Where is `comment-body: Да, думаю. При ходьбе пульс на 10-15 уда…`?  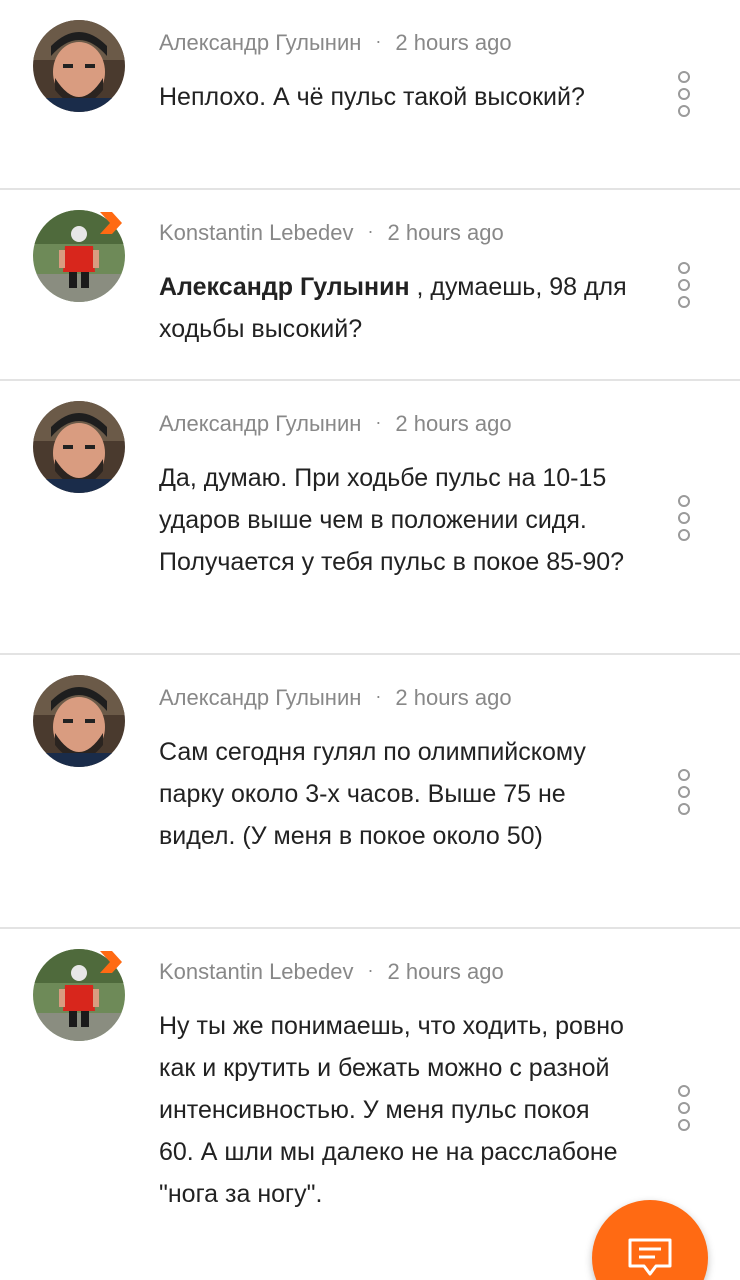
comment-body: Да, думаю. При ходьбе пульс на 10-15 уда… is located at coordinates (392, 520).